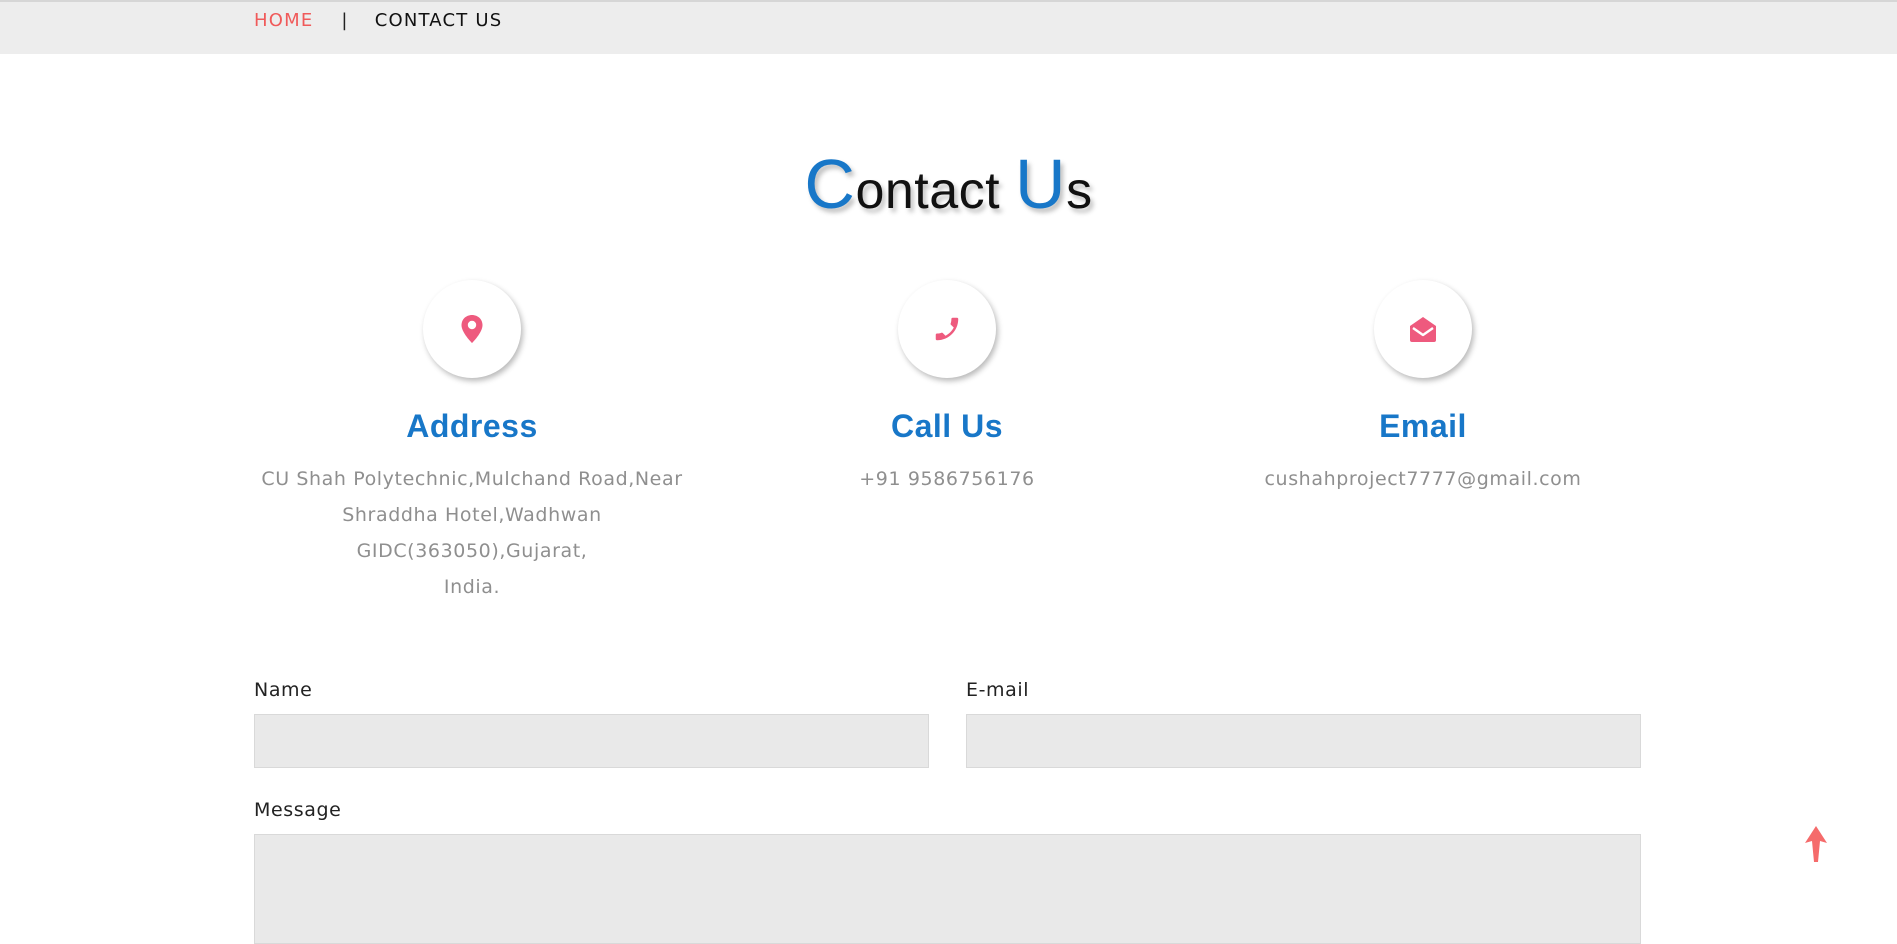  Describe the element at coordinates (947, 426) in the screenshot. I see `call-heading: Call Us` at that location.